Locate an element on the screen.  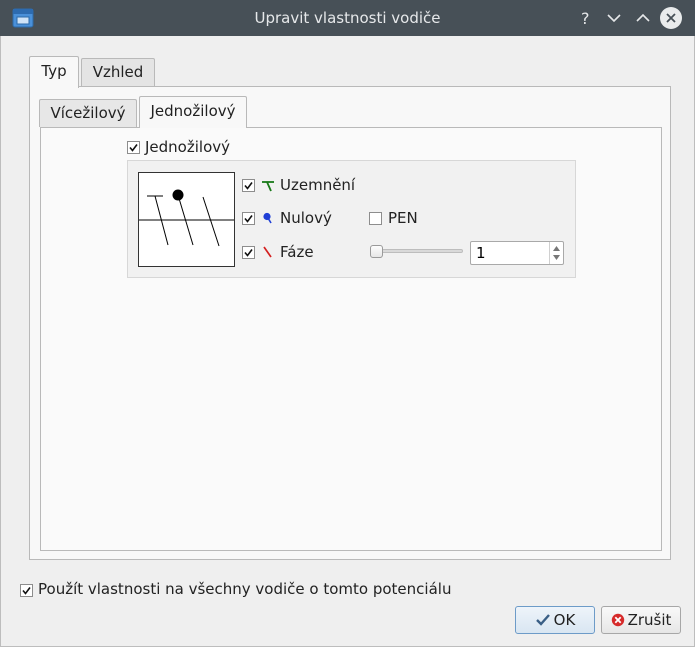
tab-vicezilovy-label: Vícežilový is located at coordinates (88, 113).